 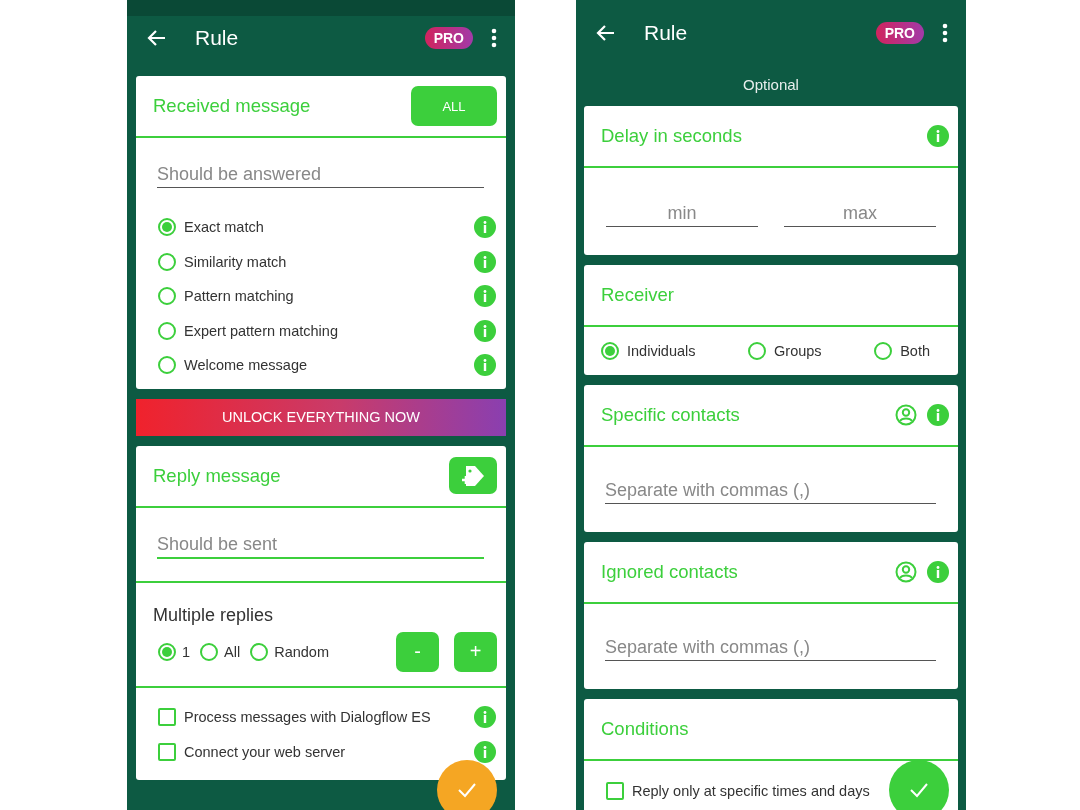 I want to click on radio-label: Welcome message, so click(x=246, y=365).